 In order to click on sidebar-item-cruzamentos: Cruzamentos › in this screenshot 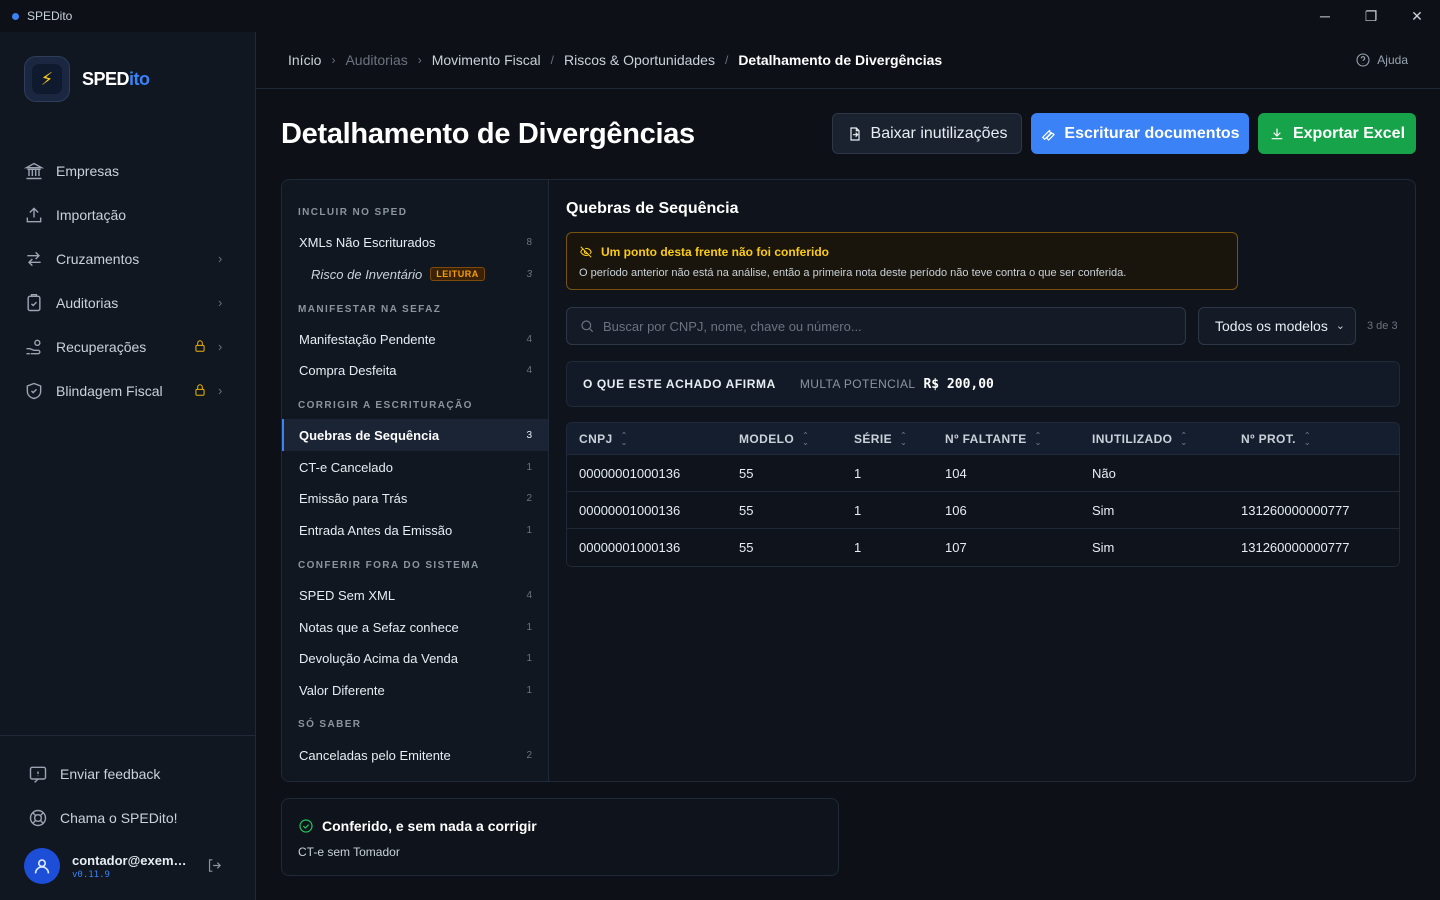, I will do `click(128, 259)`.